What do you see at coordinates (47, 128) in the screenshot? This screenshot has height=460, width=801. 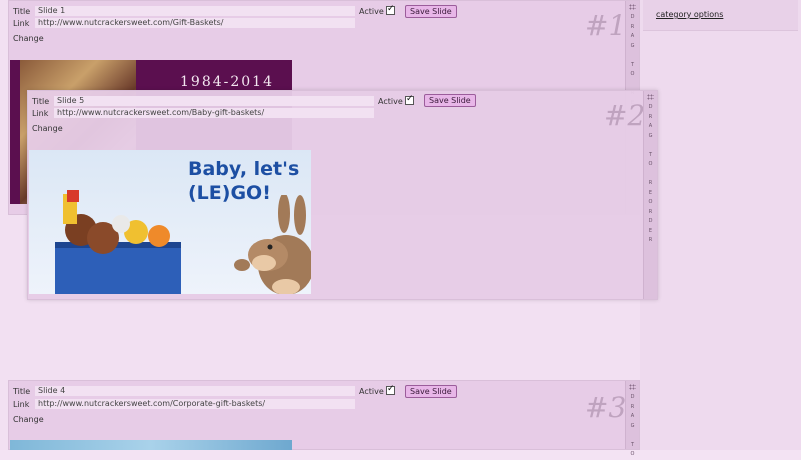 I see `slide-2-change-link: Change` at bounding box center [47, 128].